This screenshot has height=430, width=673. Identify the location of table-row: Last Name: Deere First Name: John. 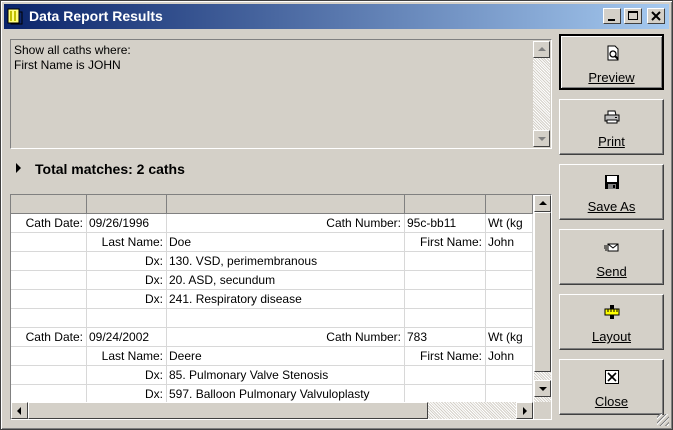
(272, 356).